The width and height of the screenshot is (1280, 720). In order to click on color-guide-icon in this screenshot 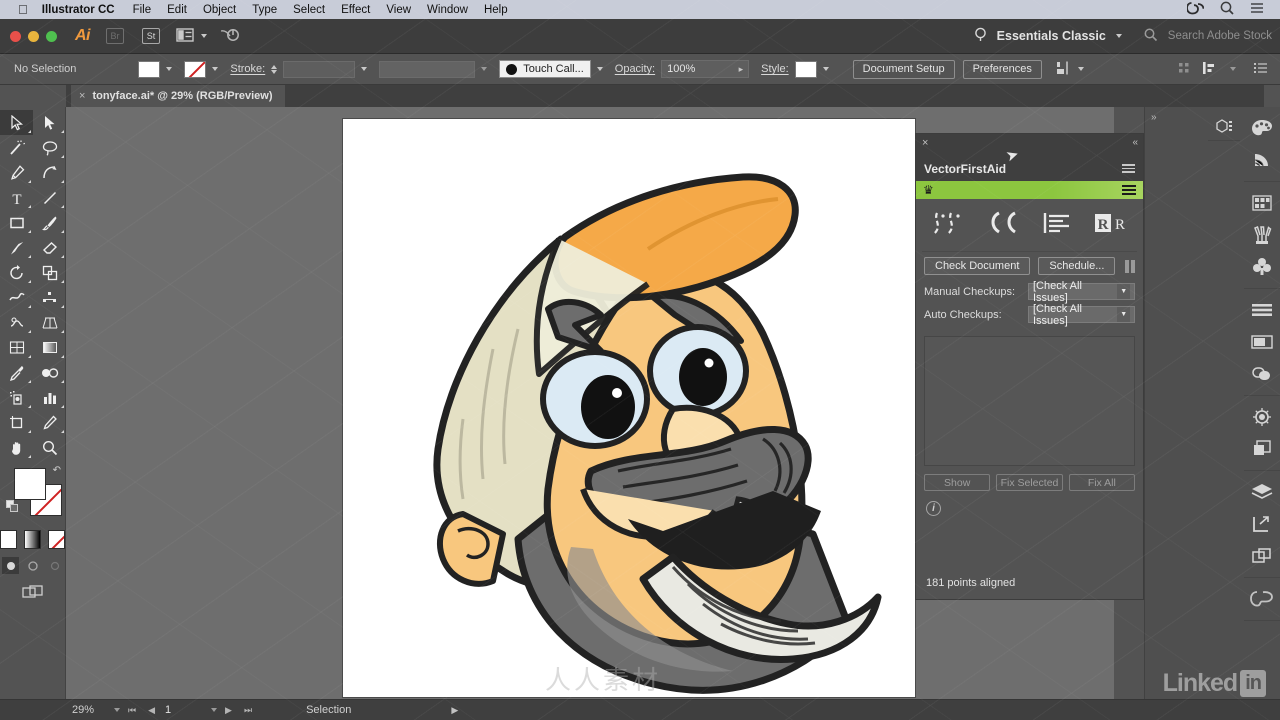, I will do `click(1262, 160)`.